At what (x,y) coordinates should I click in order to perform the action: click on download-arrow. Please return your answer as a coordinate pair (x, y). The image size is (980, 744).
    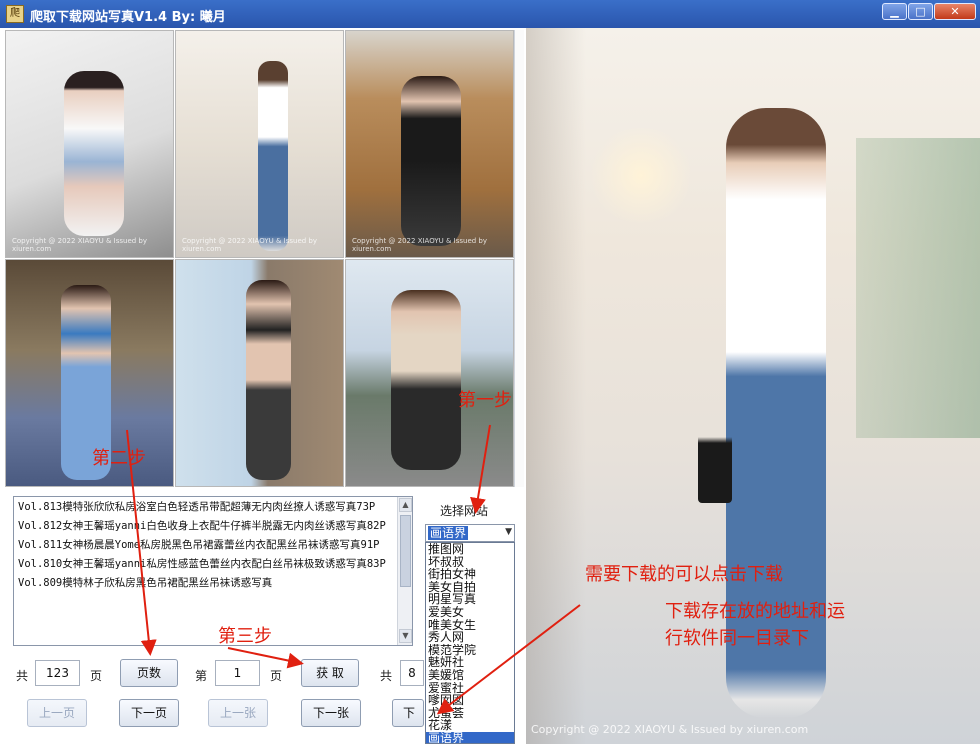
    Looking at the image, I should click on (508, 659).